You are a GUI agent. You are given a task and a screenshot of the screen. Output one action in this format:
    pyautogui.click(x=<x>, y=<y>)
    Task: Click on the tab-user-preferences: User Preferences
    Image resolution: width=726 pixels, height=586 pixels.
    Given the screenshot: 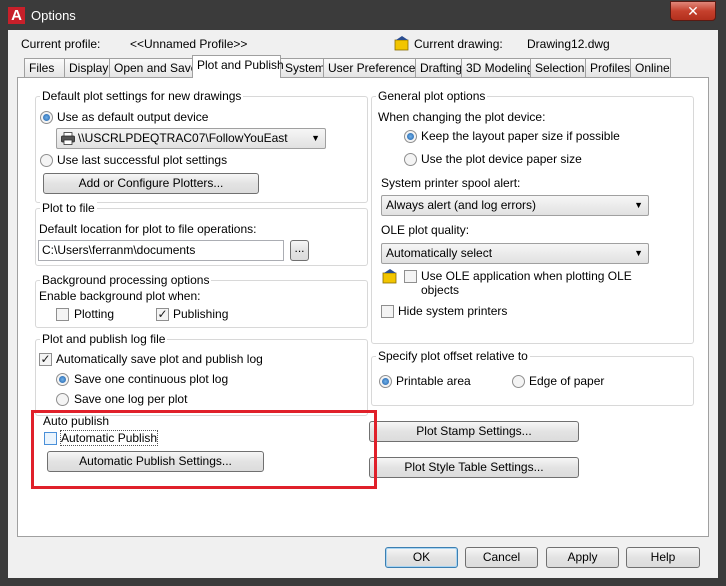 What is the action you would take?
    pyautogui.click(x=372, y=67)
    